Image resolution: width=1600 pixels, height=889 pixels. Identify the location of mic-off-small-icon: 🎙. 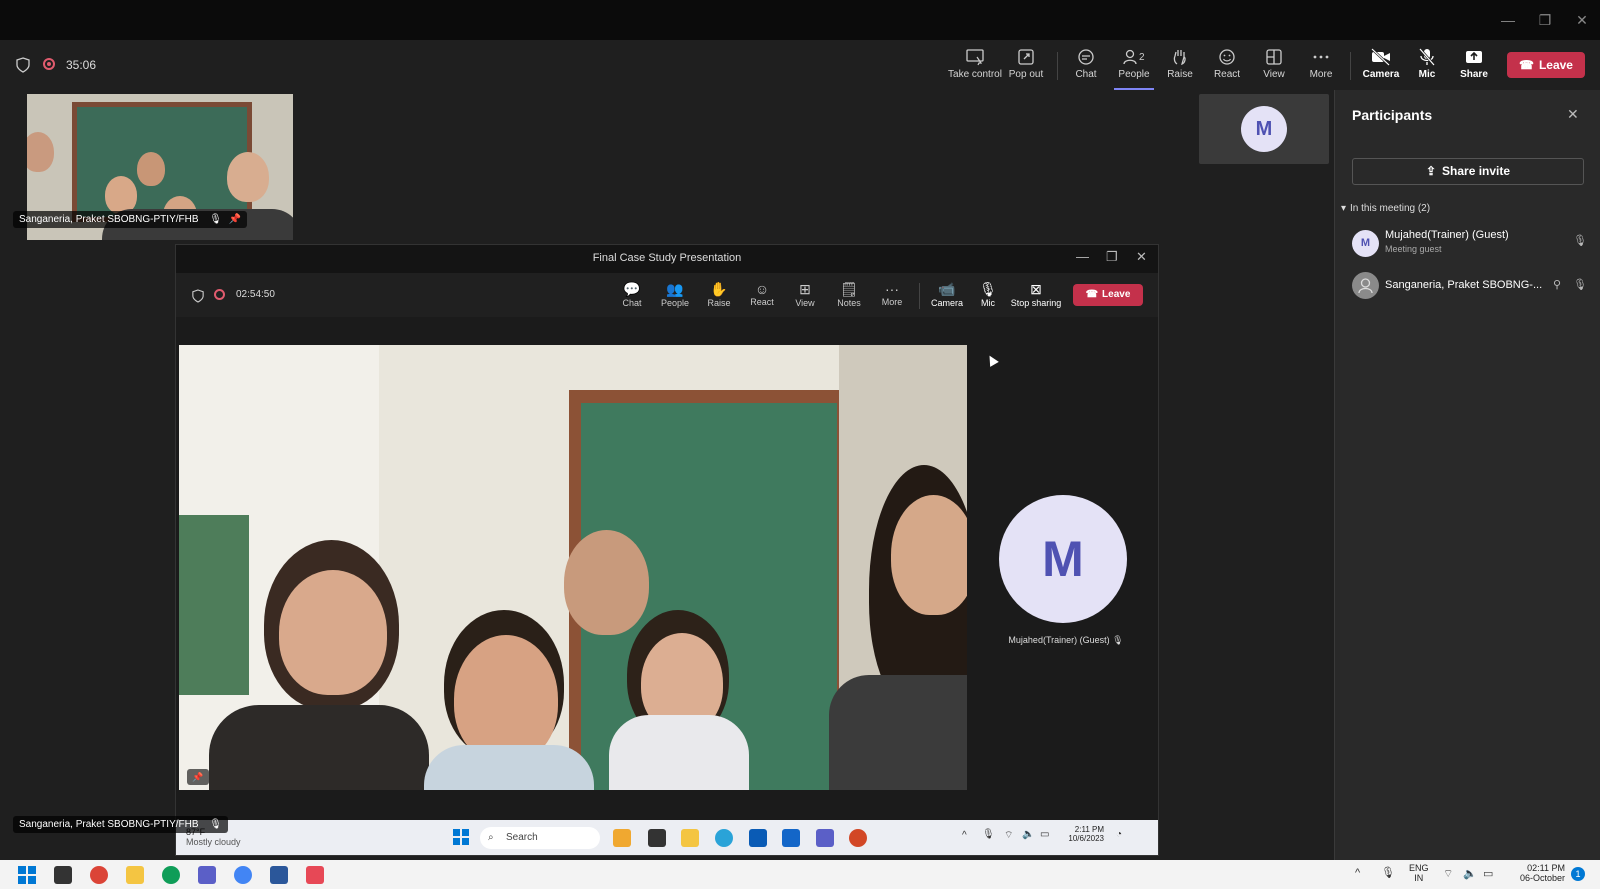
(215, 824).